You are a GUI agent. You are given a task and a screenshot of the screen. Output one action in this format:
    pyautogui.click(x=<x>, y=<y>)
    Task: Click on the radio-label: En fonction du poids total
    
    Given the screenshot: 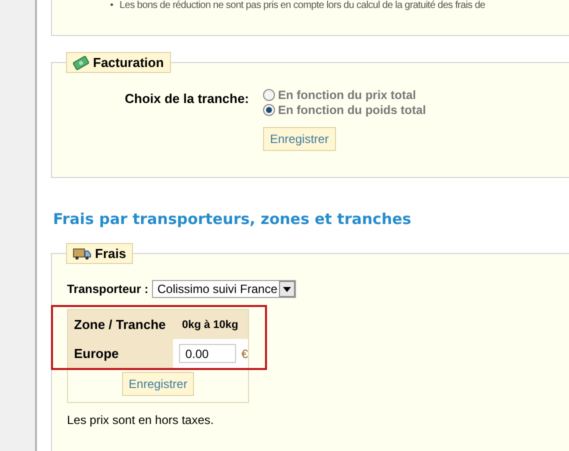 What is the action you would take?
    pyautogui.click(x=352, y=109)
    